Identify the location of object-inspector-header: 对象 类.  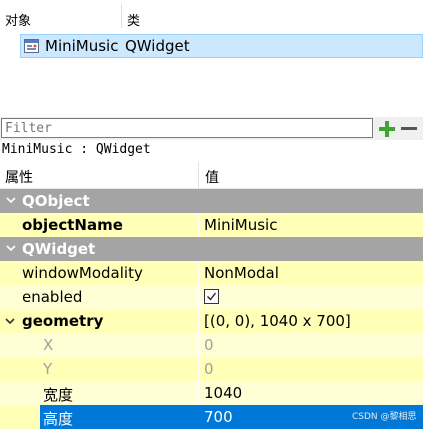
(211, 16).